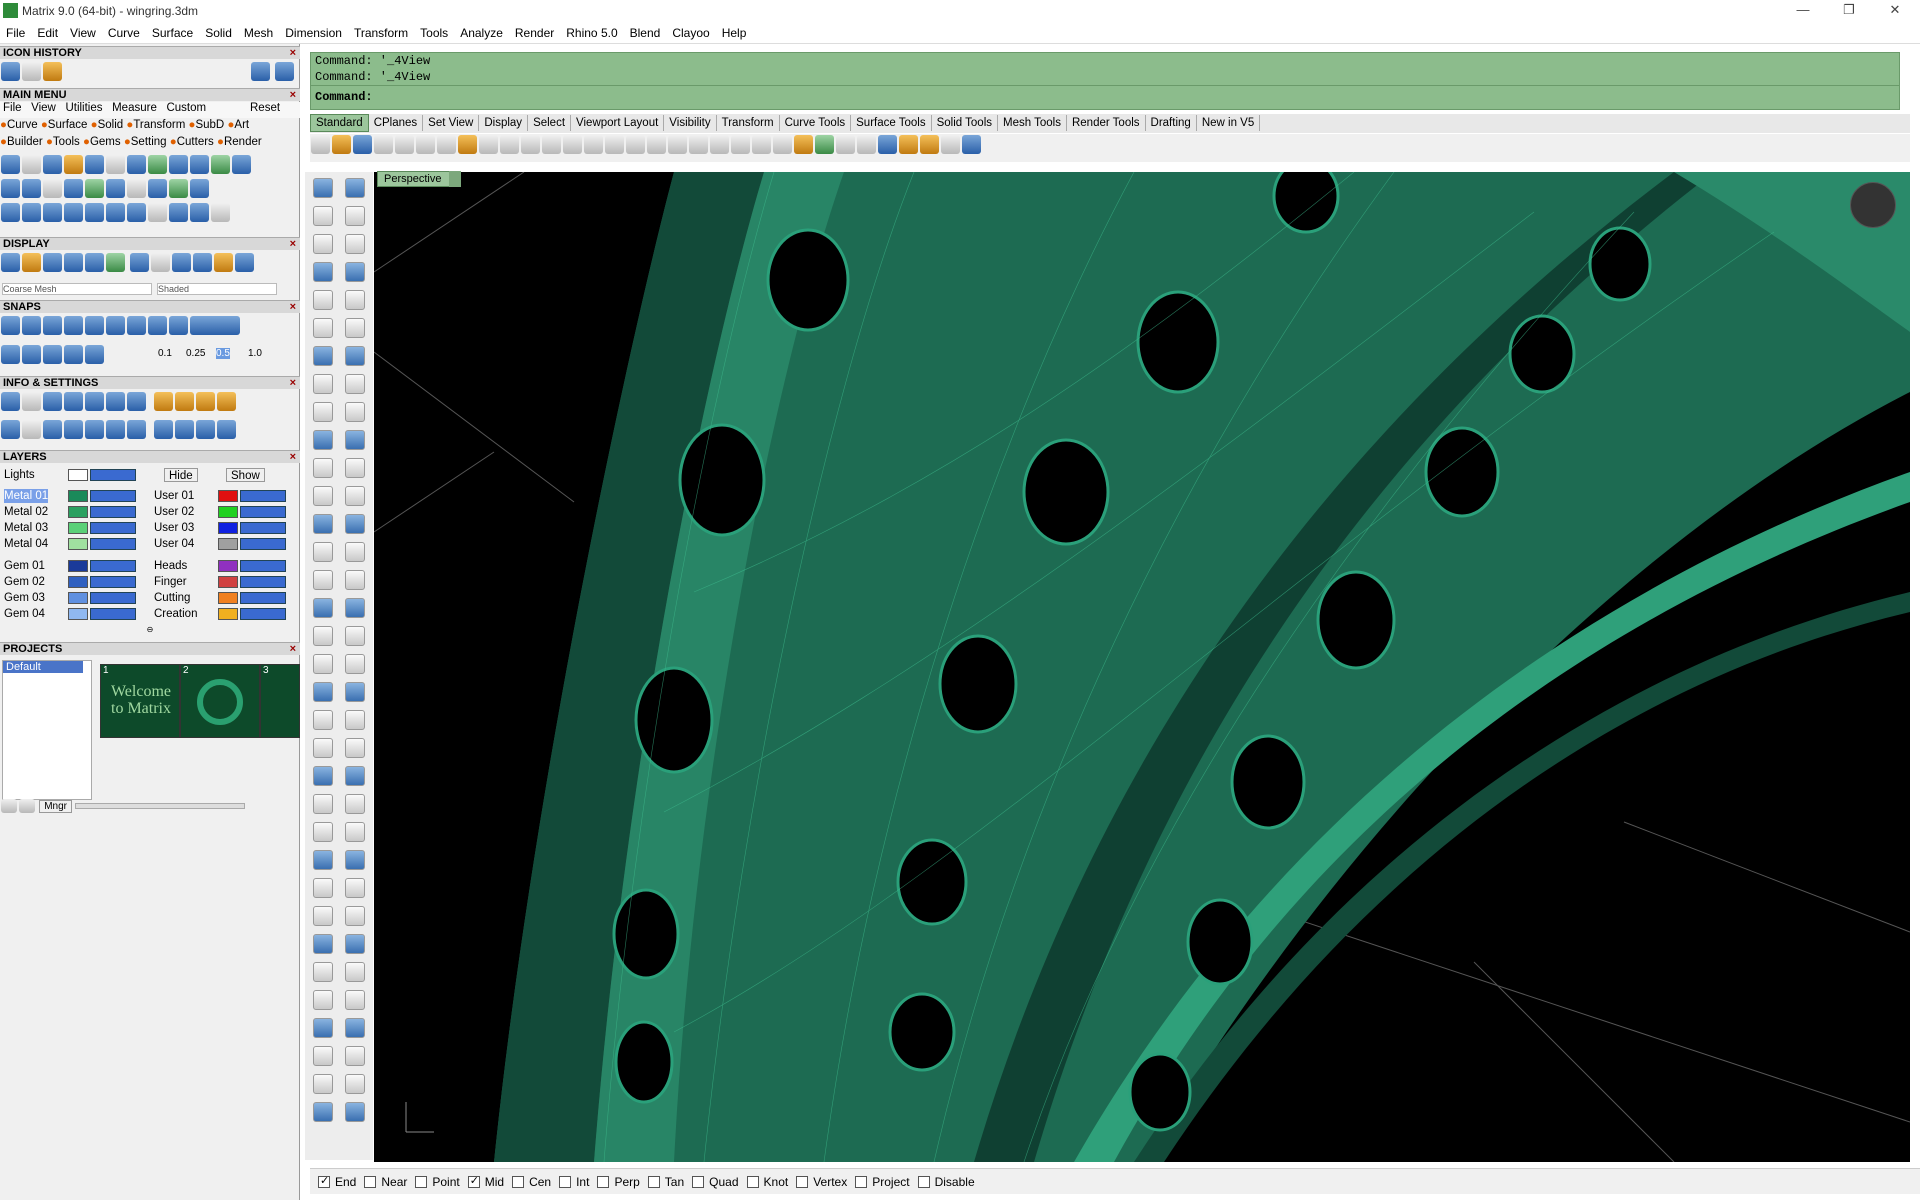 This screenshot has width=1920, height=1200. What do you see at coordinates (160, 806) in the screenshot?
I see `projects-scrollbar` at bounding box center [160, 806].